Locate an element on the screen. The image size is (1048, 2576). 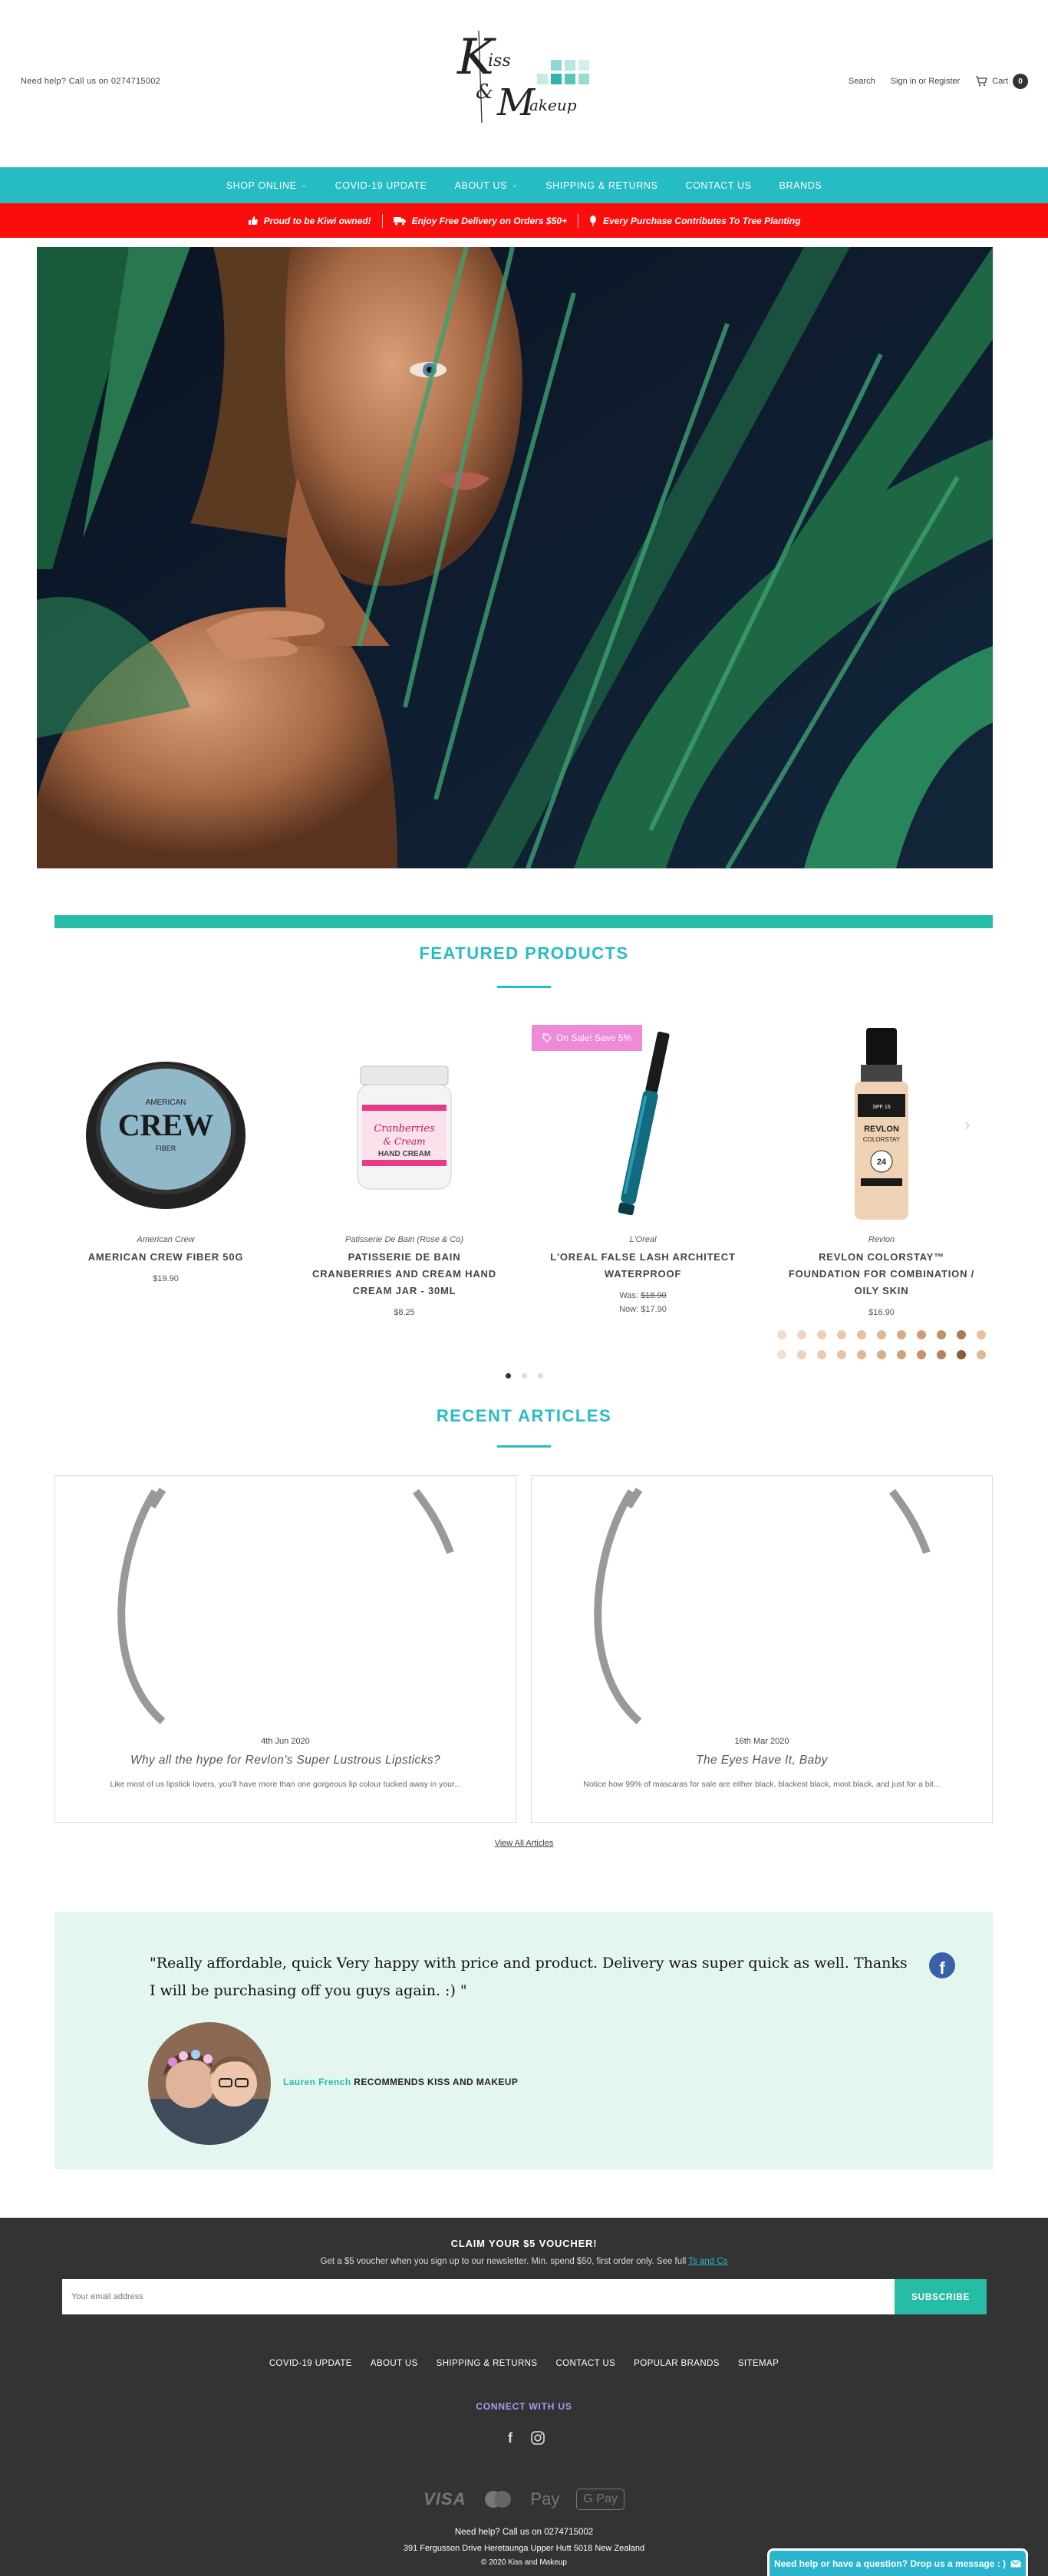
thumbs-up-icon is located at coordinates (253, 220).